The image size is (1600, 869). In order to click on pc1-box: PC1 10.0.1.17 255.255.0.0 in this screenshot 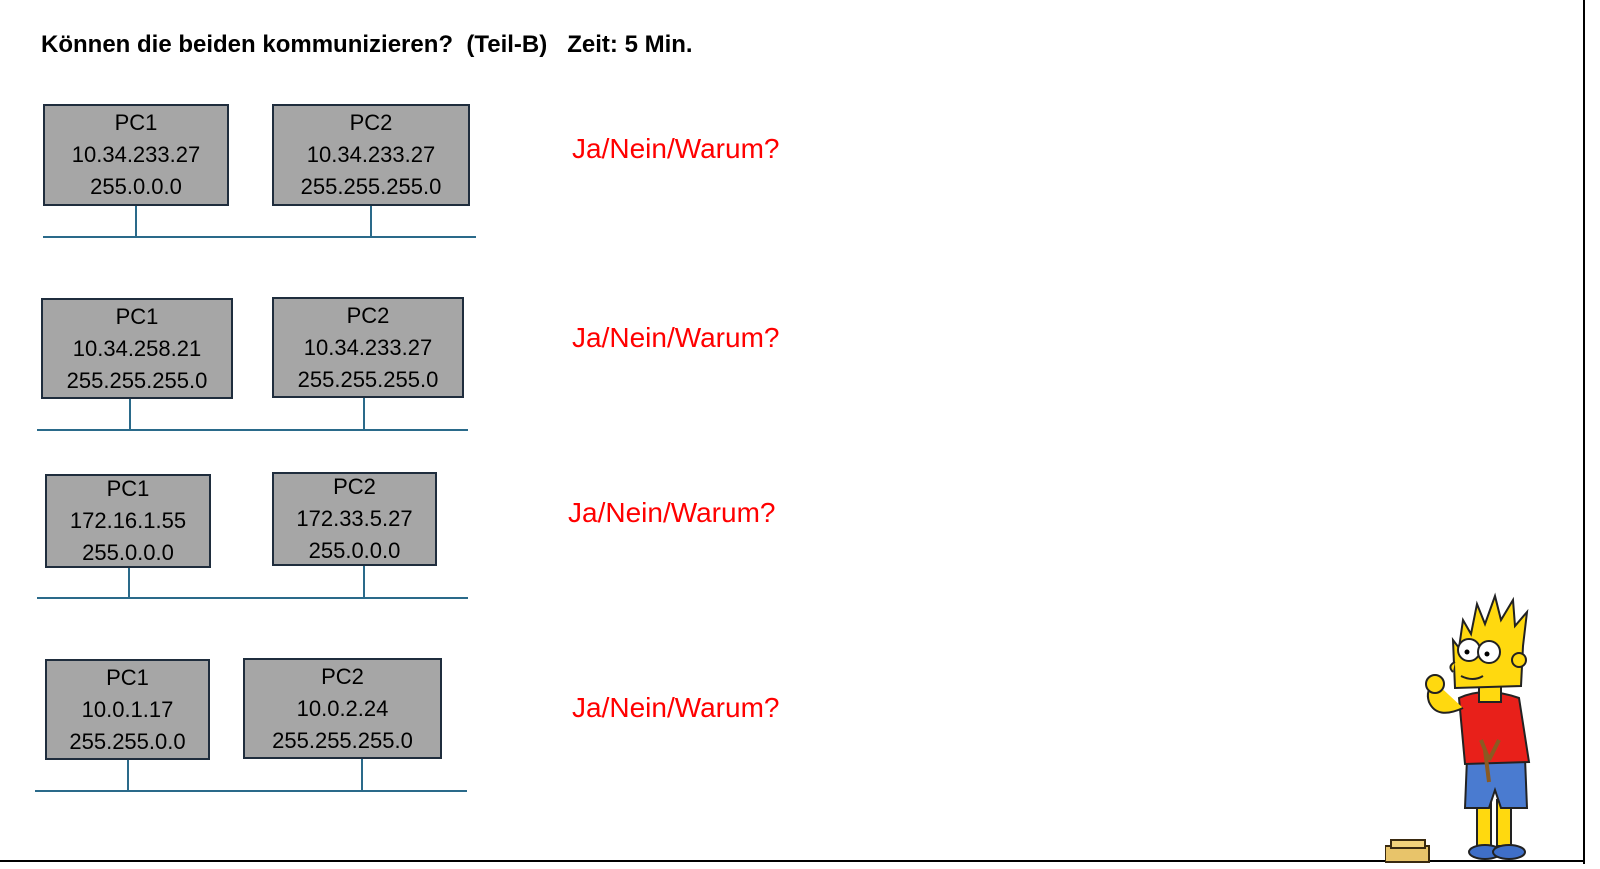, I will do `click(127, 709)`.